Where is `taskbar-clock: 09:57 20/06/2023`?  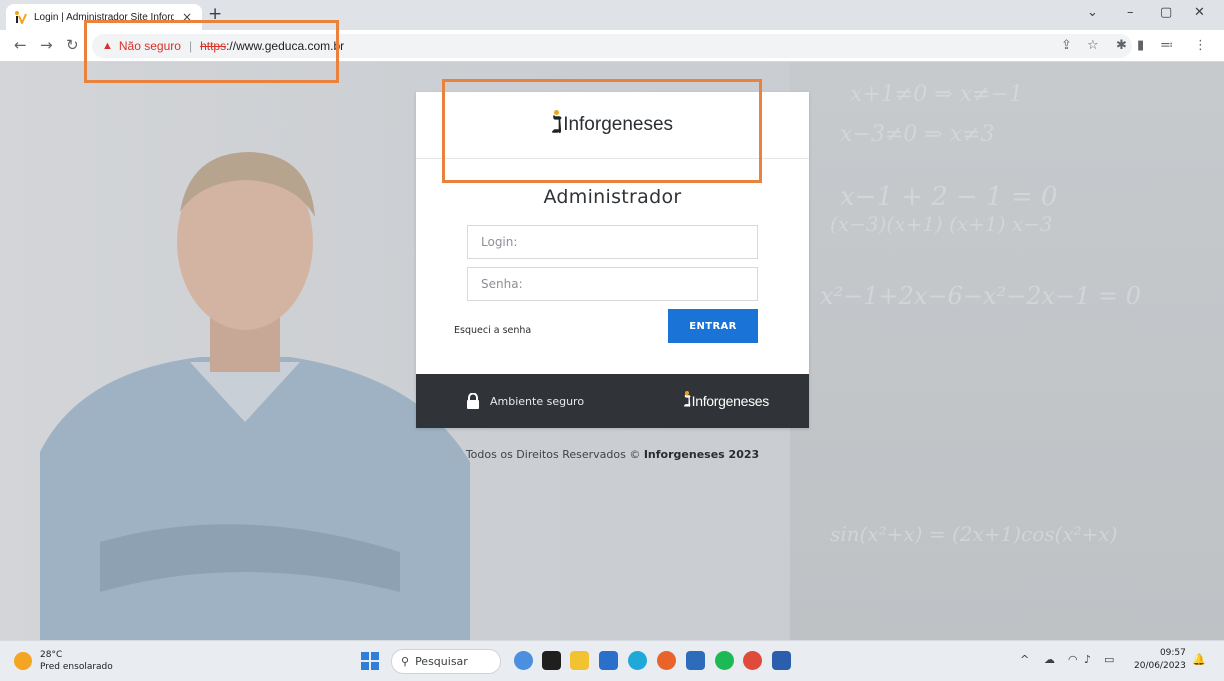
taskbar-clock: 09:57 20/06/2023 is located at coordinates (1160, 660).